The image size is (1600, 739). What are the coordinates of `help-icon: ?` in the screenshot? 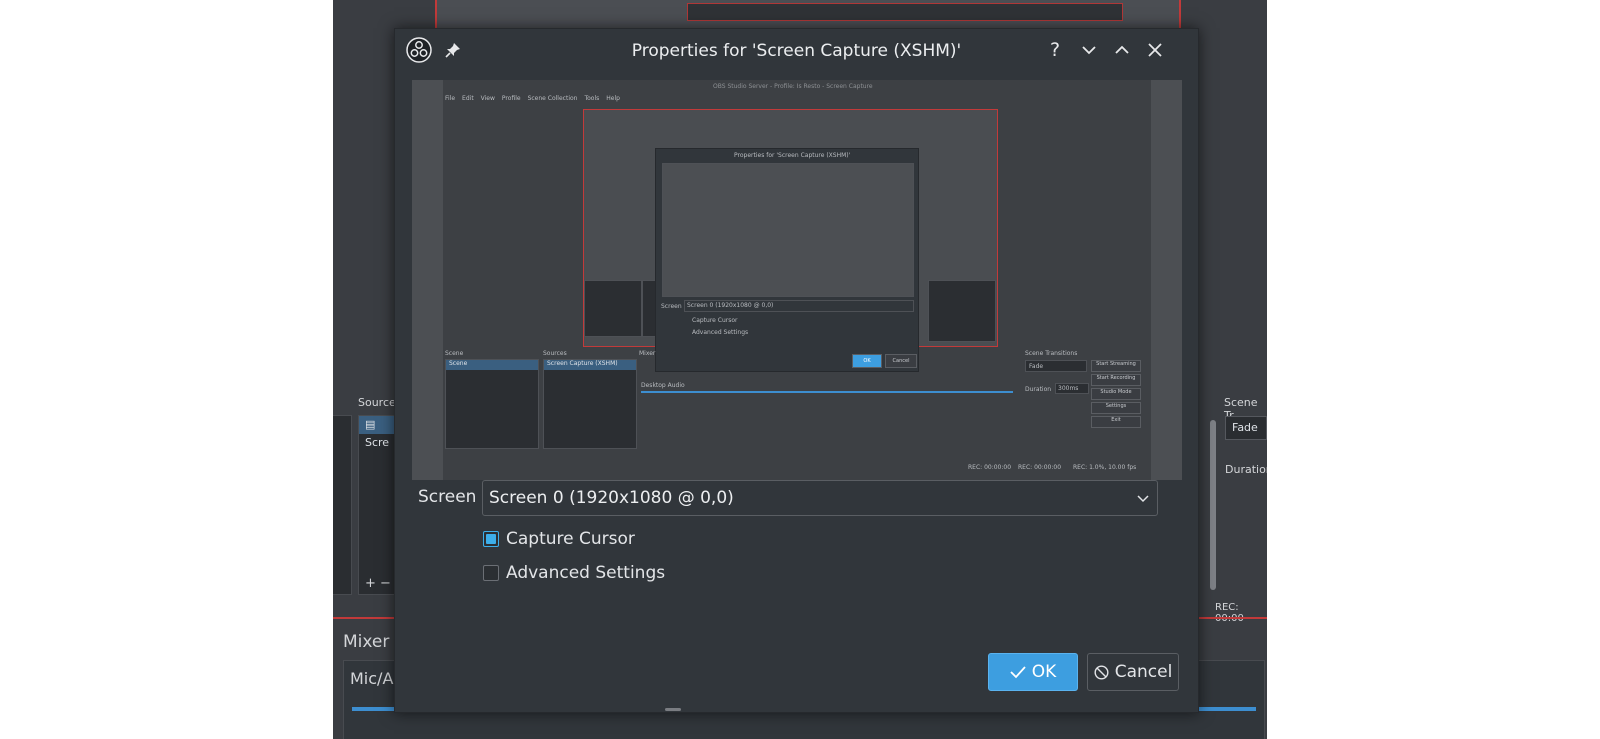 It's located at (1055, 50).